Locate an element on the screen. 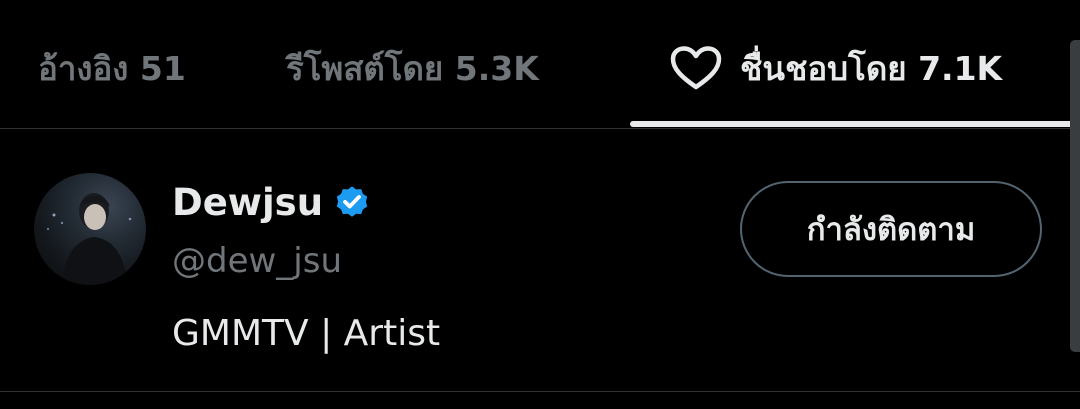 The image size is (1080, 409). tab-reposts-label: รีโพสต์โดย 5.3K is located at coordinates (412, 68).